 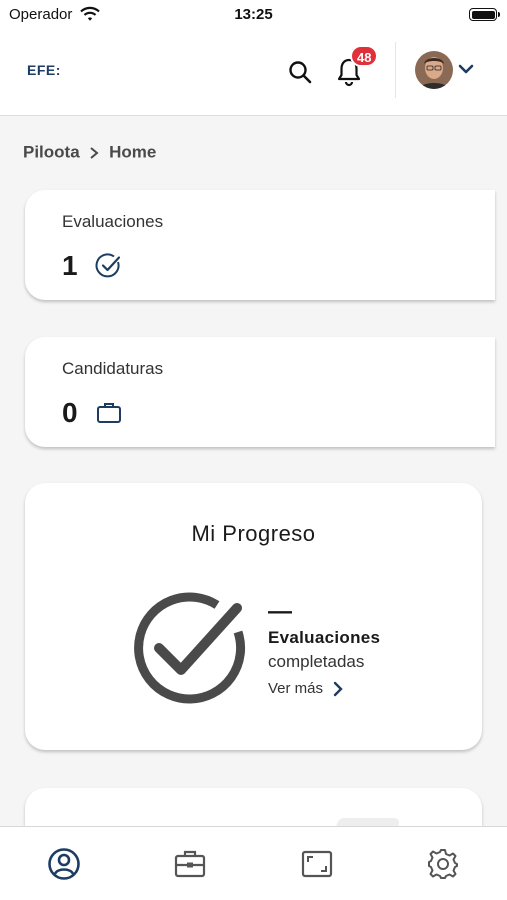 What do you see at coordinates (300, 72) in the screenshot?
I see `search-icon` at bounding box center [300, 72].